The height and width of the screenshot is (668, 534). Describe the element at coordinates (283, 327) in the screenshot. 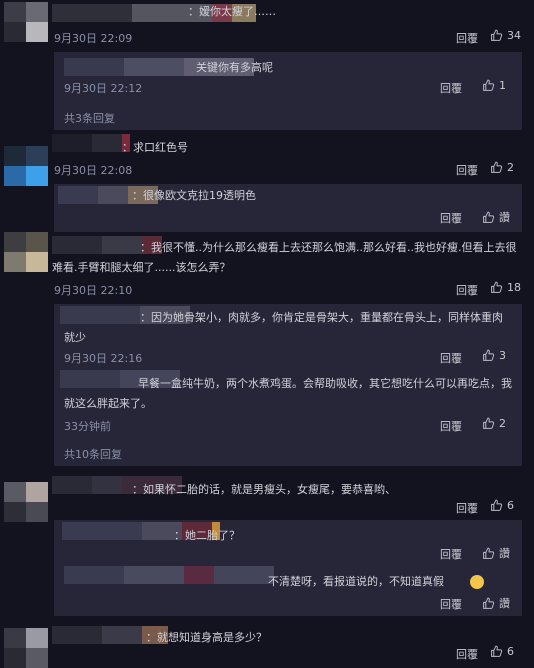

I see `reply-text: ：因为她骨架小，肉就多，你肯定是骨架大，重量都在骨头上，同样体重肉就少` at that location.